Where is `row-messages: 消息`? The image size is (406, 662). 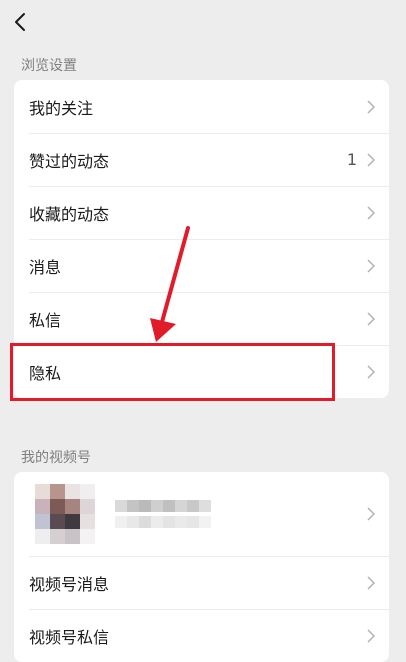 row-messages: 消息 is located at coordinates (201, 265).